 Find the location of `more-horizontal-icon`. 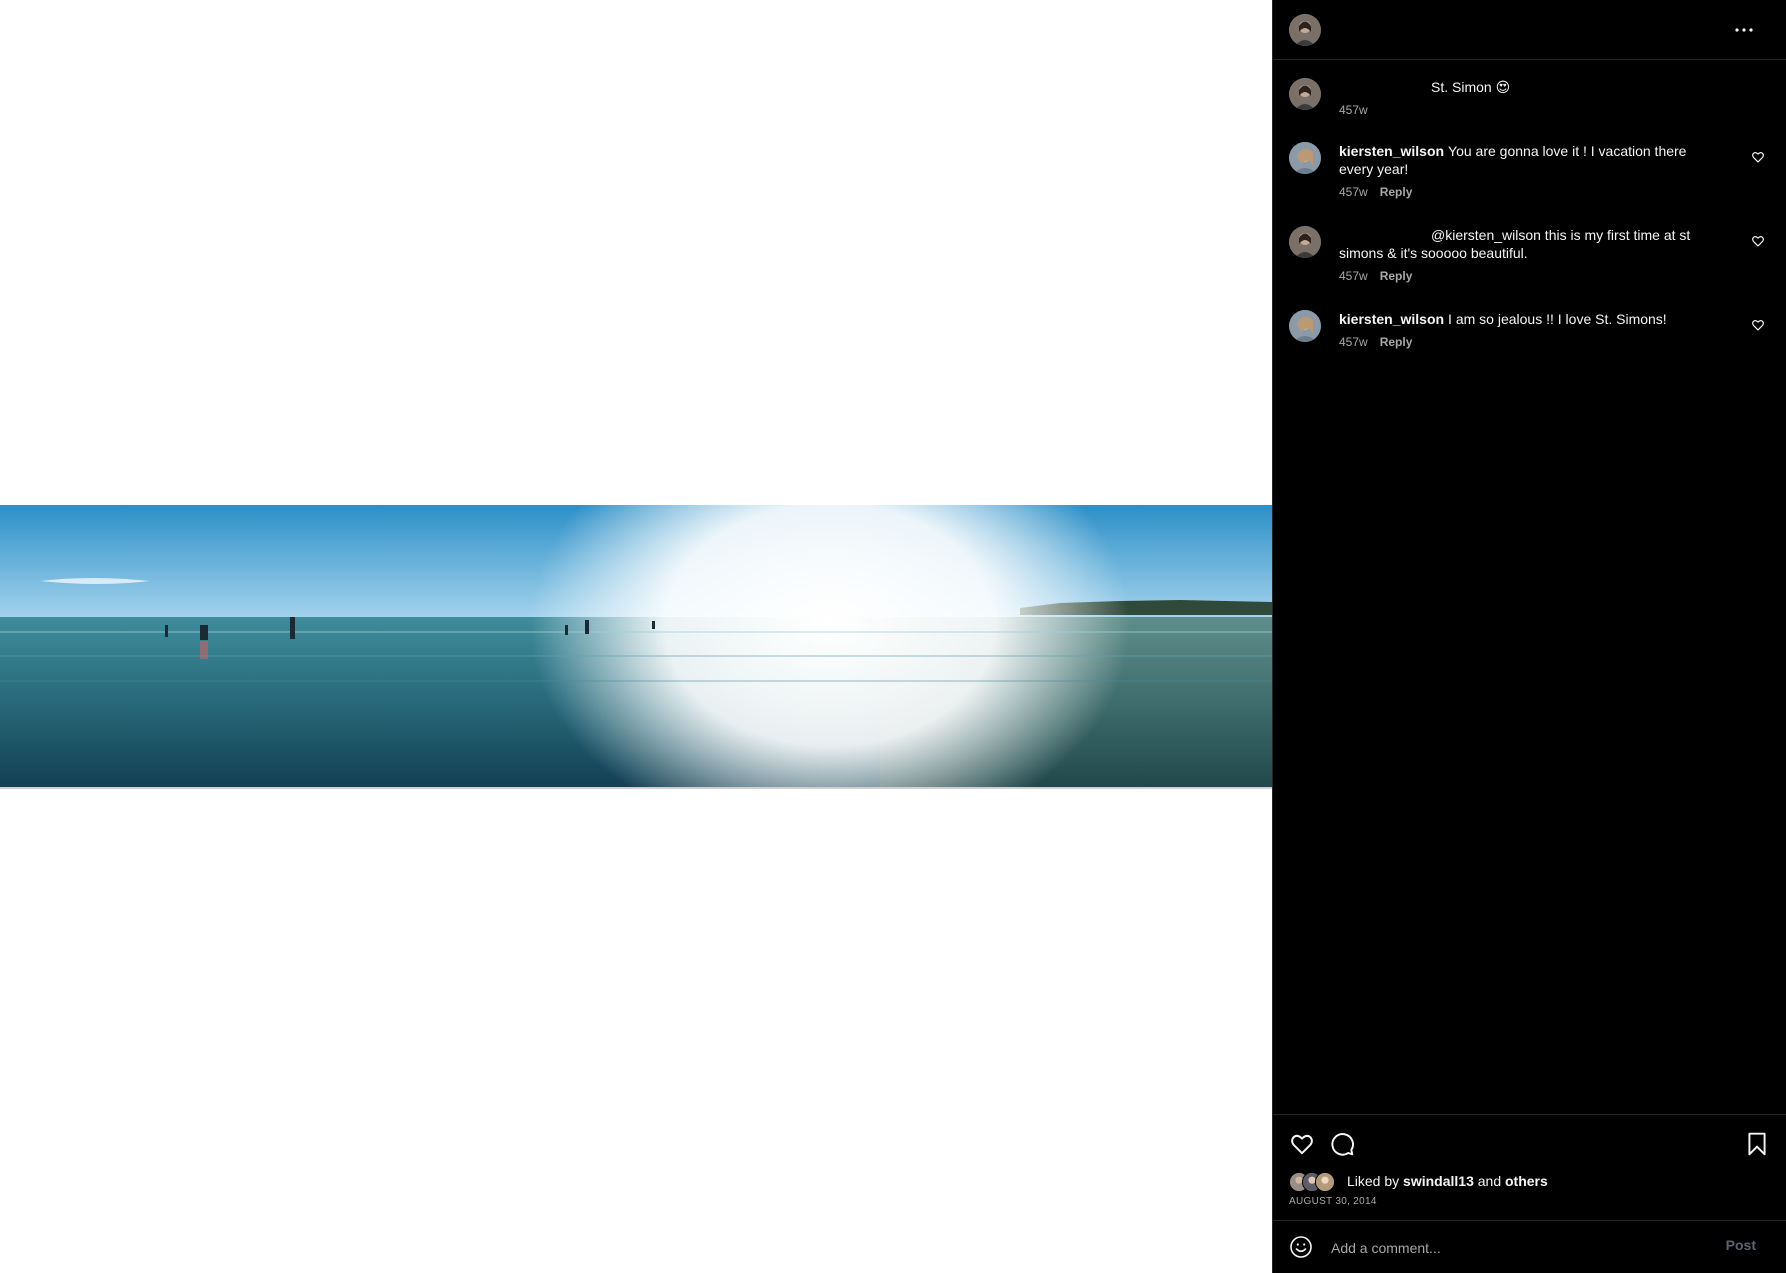

more-horizontal-icon is located at coordinates (1744, 30).